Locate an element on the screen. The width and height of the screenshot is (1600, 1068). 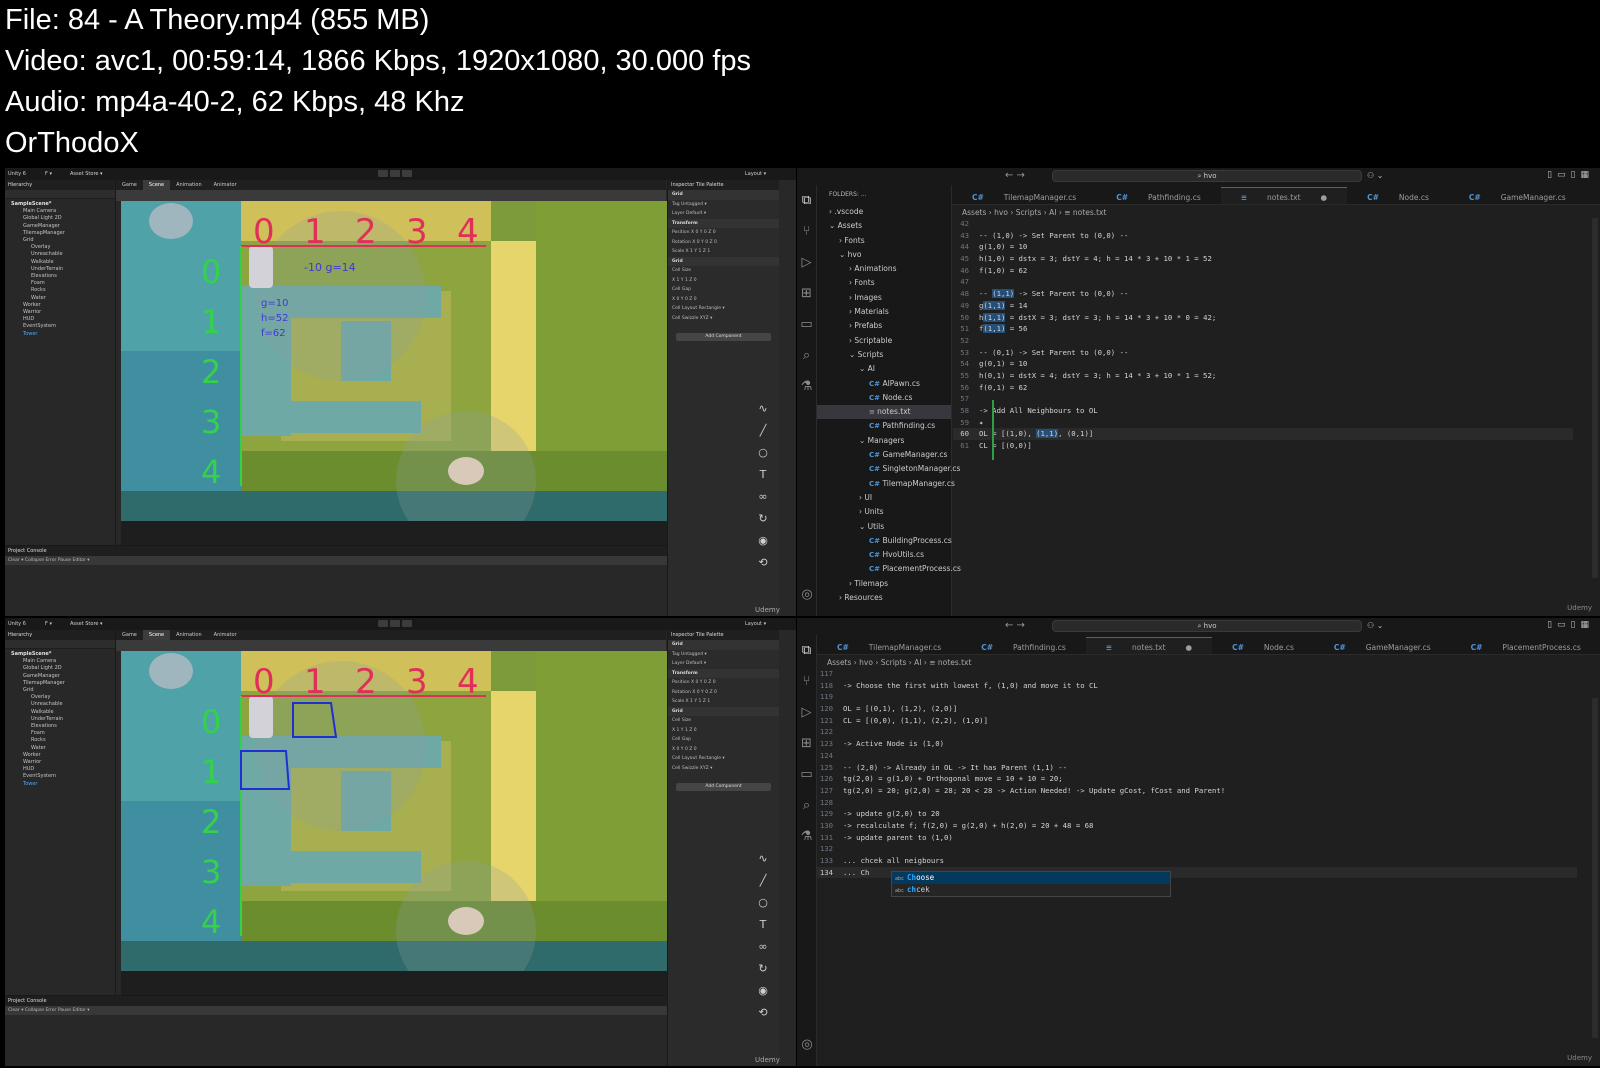
tab-animator: Animator is located at coordinates (225, 635).